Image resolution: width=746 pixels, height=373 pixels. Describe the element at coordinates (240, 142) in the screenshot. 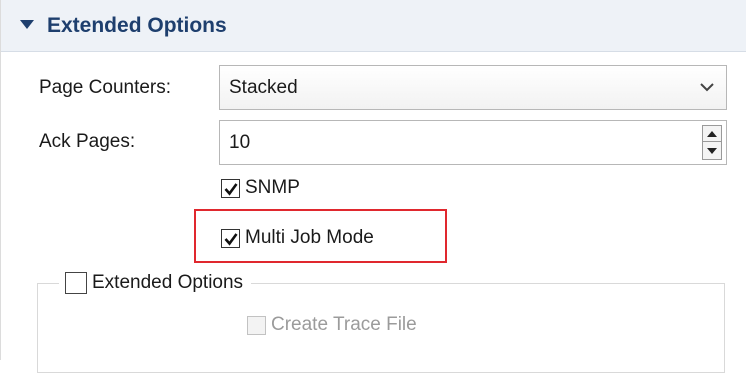

I see `ack-pages-value: 10` at that location.